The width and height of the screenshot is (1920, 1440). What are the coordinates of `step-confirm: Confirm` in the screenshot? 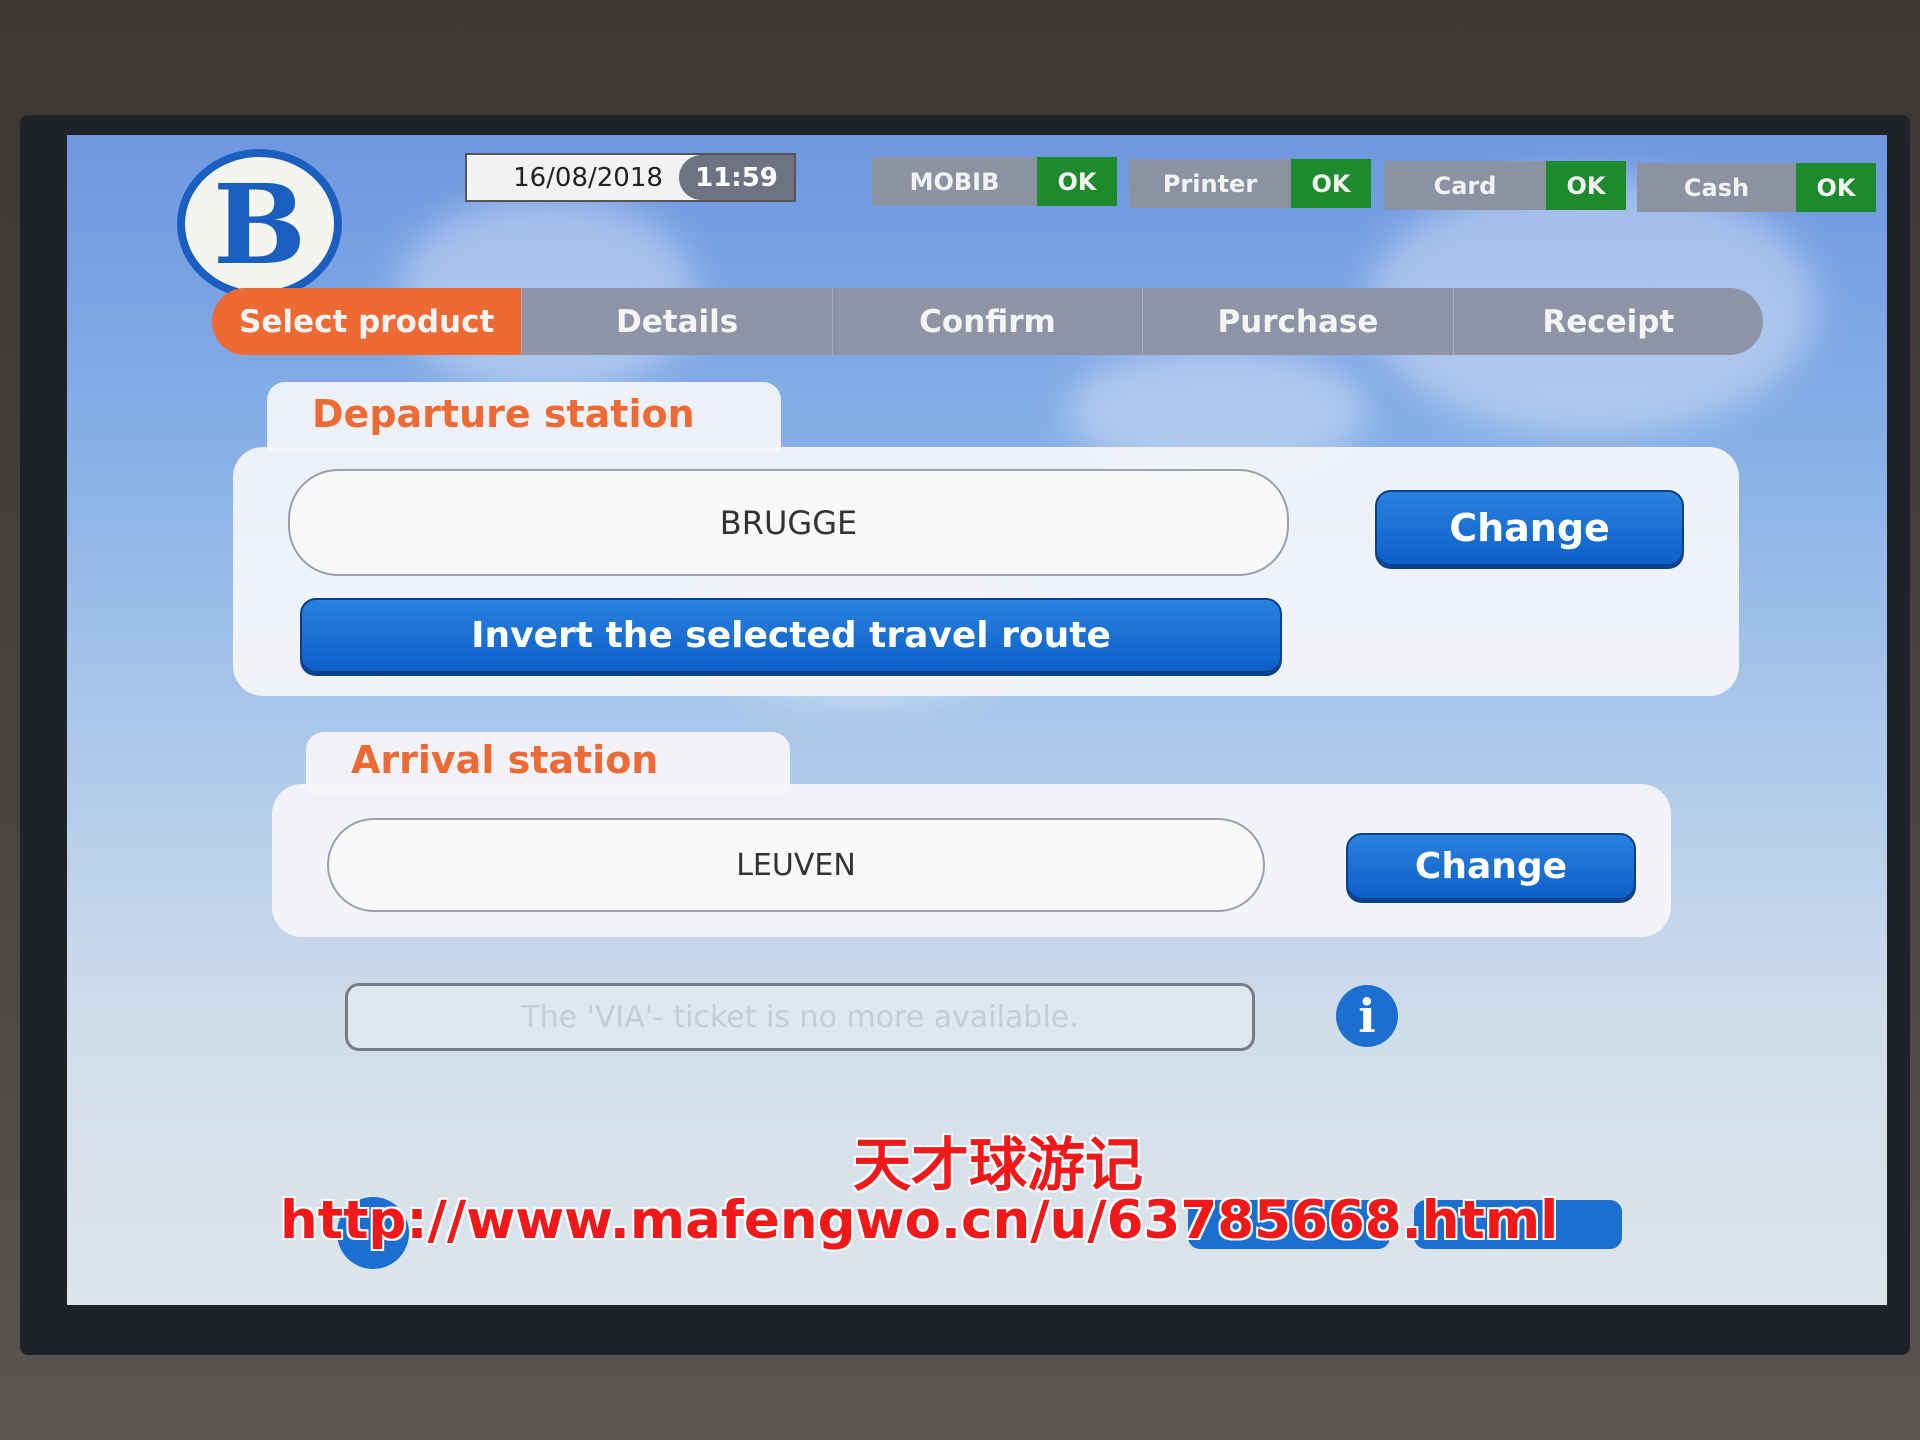 It's located at (988, 321).